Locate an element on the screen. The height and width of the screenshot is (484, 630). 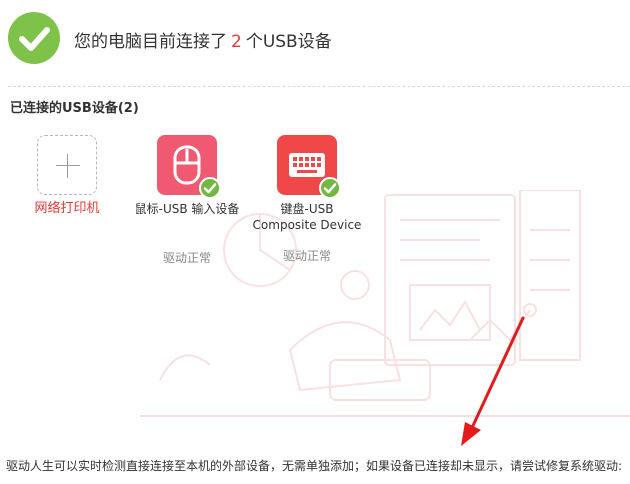
device-keyboard: 键盘-USB Composite Device 驱动正常 is located at coordinates (307, 199).